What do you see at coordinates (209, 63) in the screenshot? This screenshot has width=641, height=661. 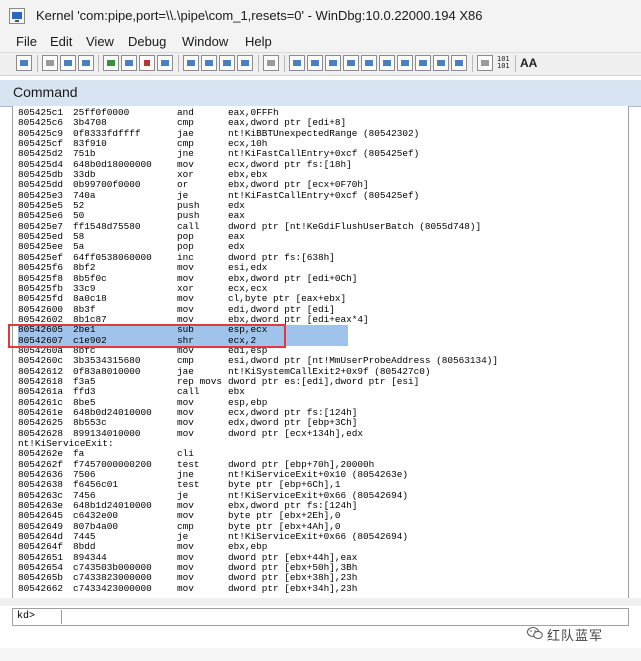 I see `step-over-icon` at bounding box center [209, 63].